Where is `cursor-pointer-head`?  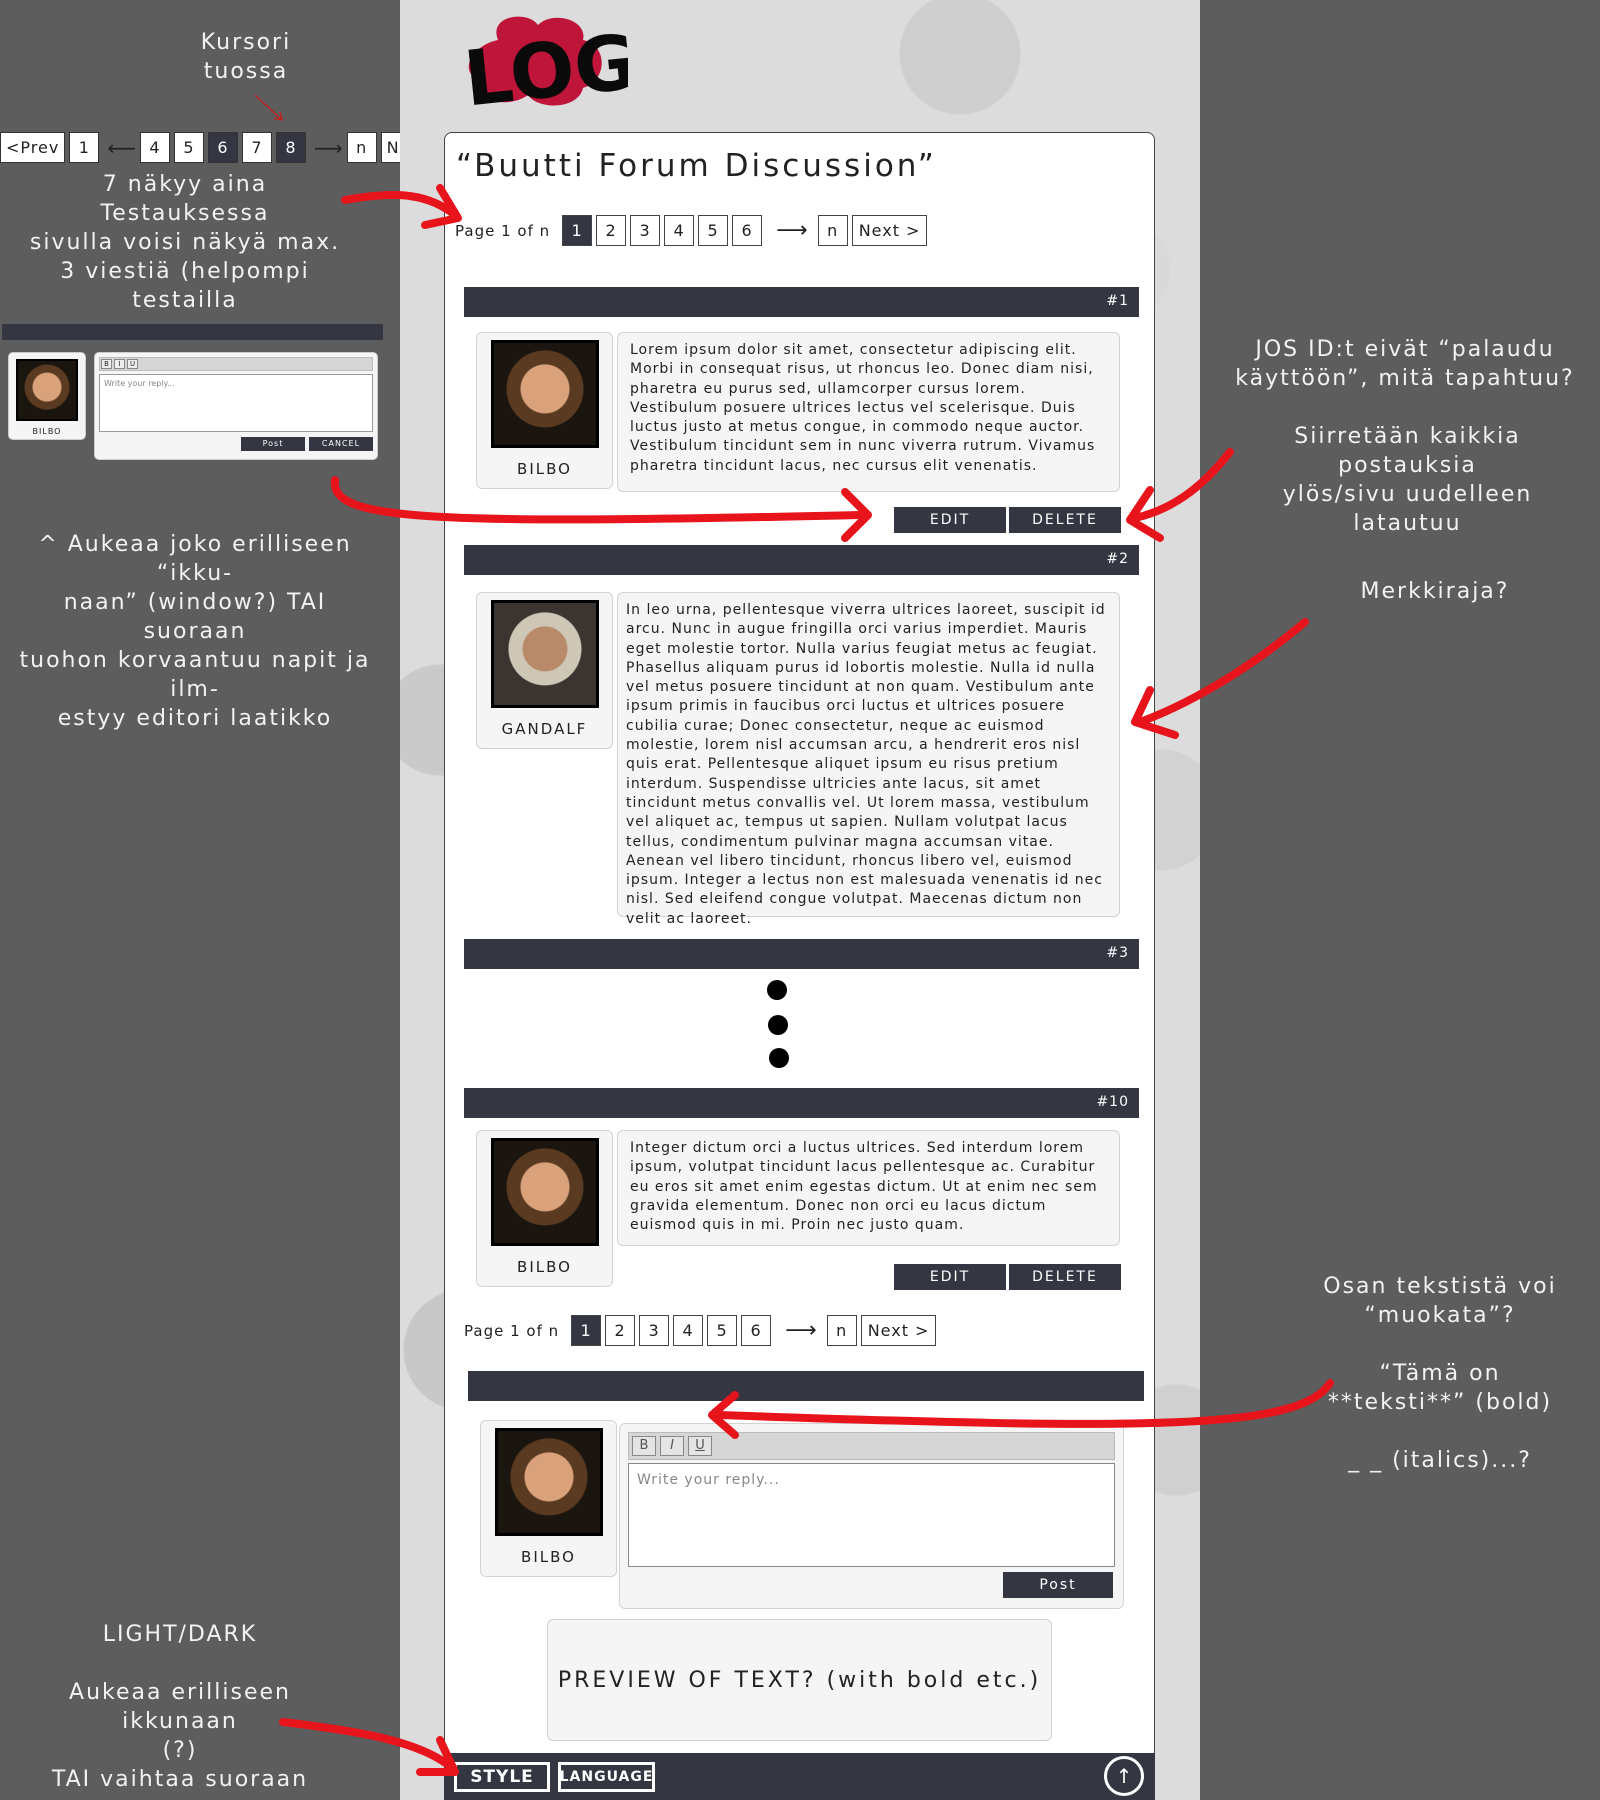 cursor-pointer-head is located at coordinates (278, 116).